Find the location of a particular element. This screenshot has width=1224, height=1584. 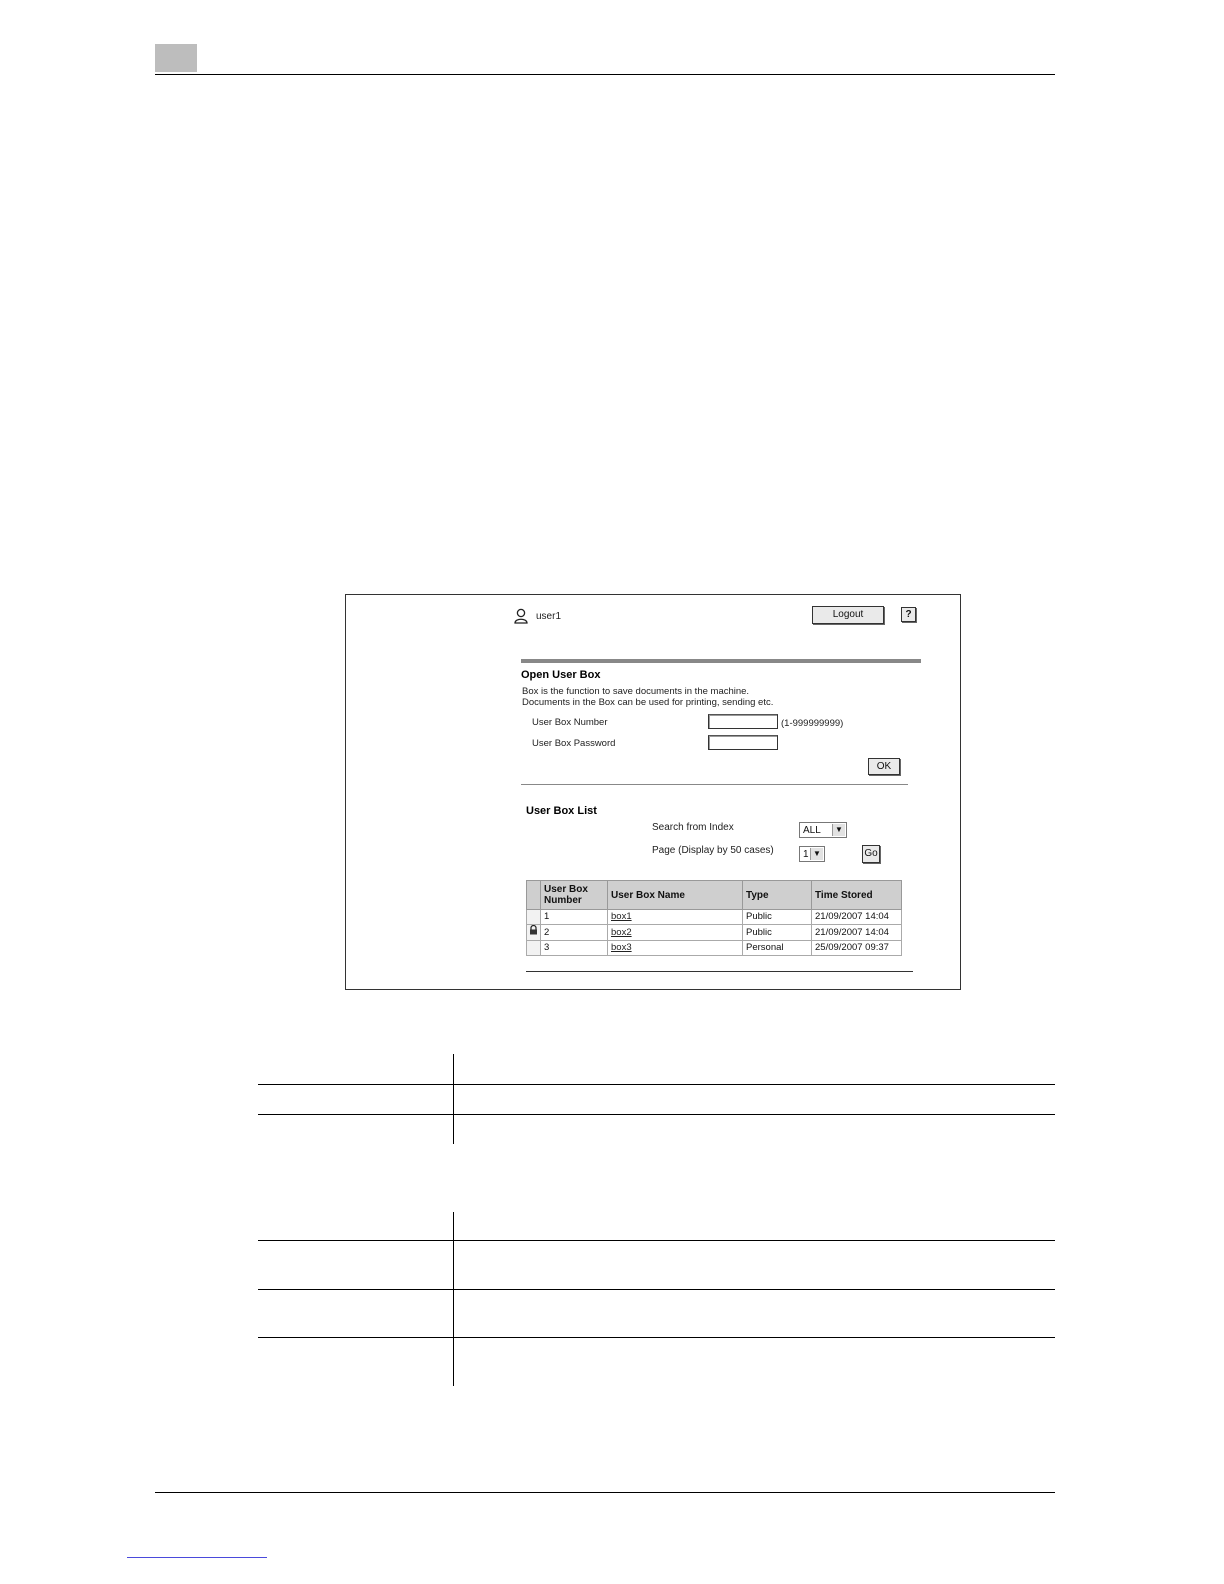

go-button: Go is located at coordinates (871, 854).